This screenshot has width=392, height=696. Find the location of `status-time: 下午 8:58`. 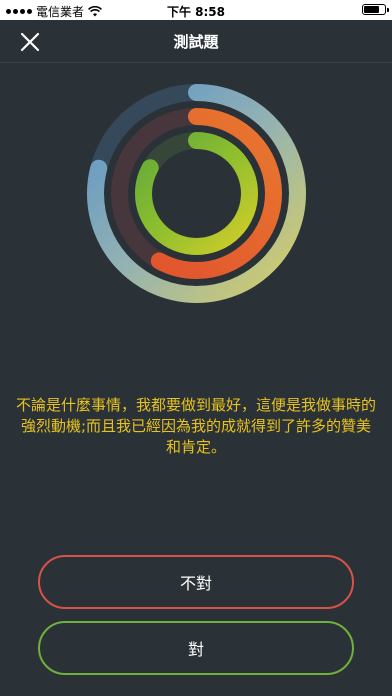

status-time: 下午 8:58 is located at coordinates (196, 12).